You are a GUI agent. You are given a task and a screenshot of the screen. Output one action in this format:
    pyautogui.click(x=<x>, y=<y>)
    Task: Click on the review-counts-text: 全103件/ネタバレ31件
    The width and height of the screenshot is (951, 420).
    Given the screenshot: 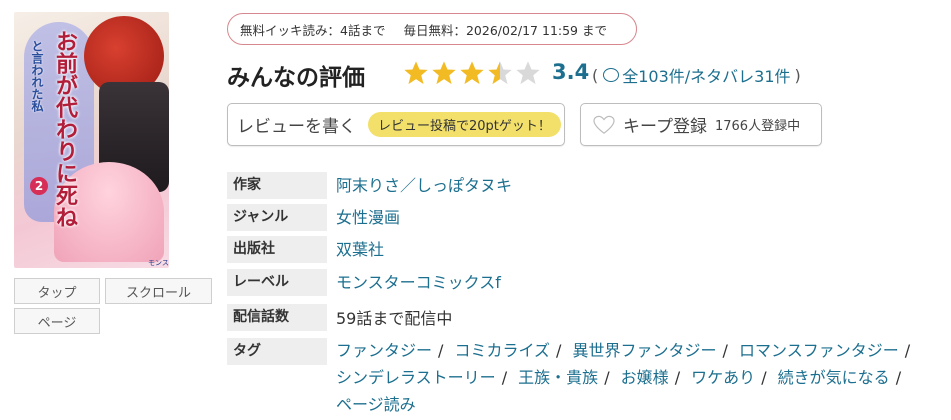 What is the action you would take?
    pyautogui.click(x=706, y=75)
    